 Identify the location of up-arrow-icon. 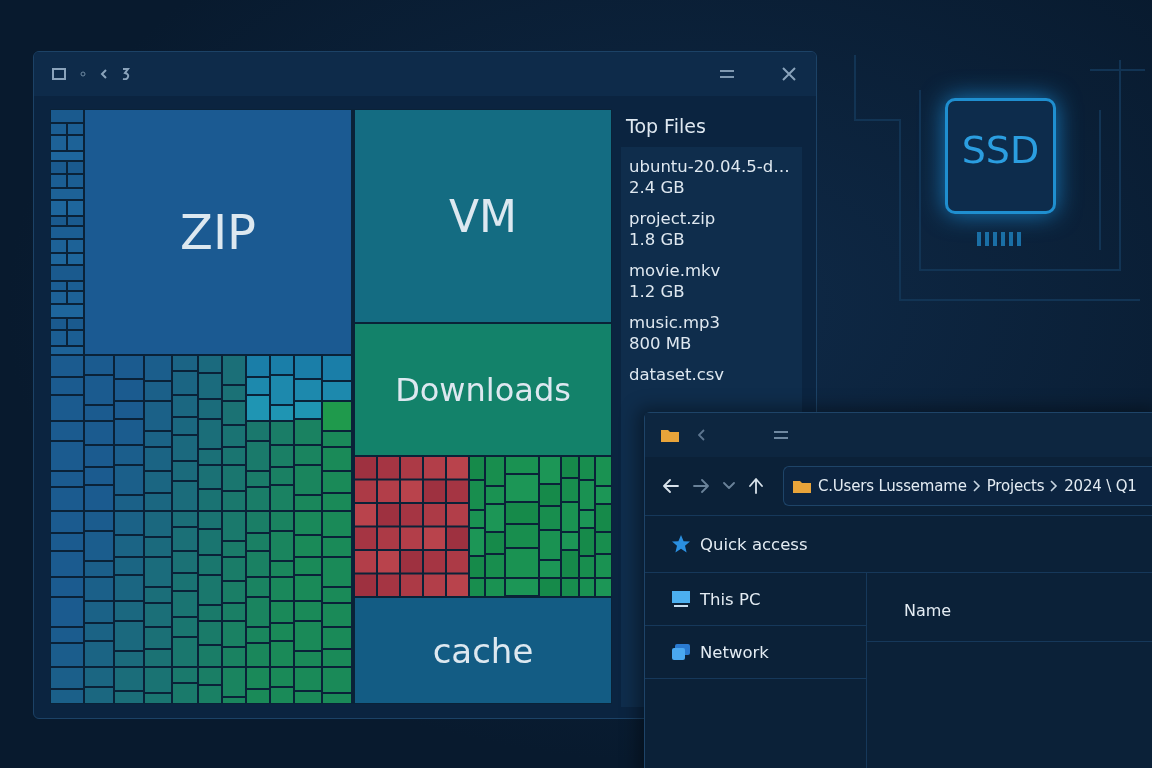
(756, 486).